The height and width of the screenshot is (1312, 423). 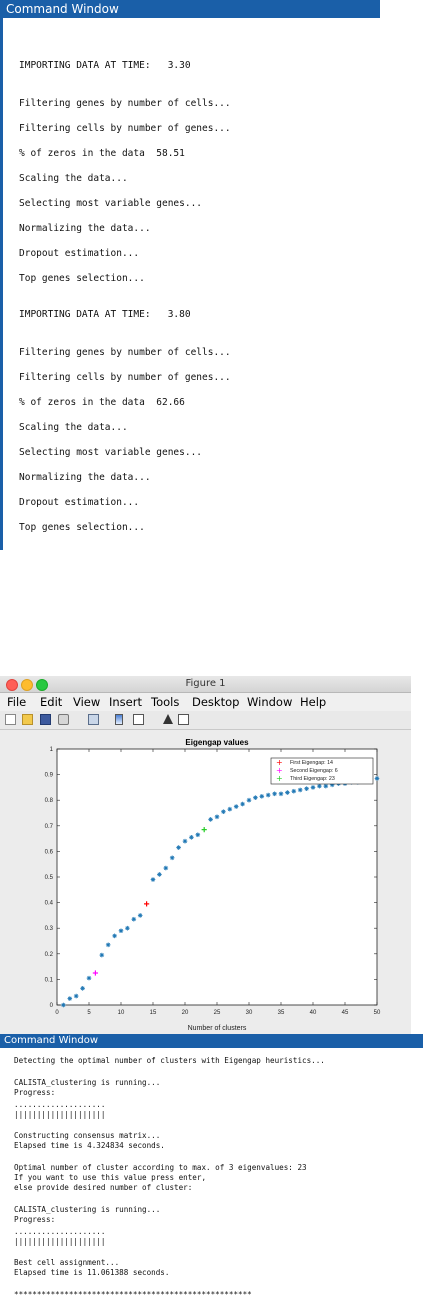 I want to click on save-icon, so click(x=45, y=719).